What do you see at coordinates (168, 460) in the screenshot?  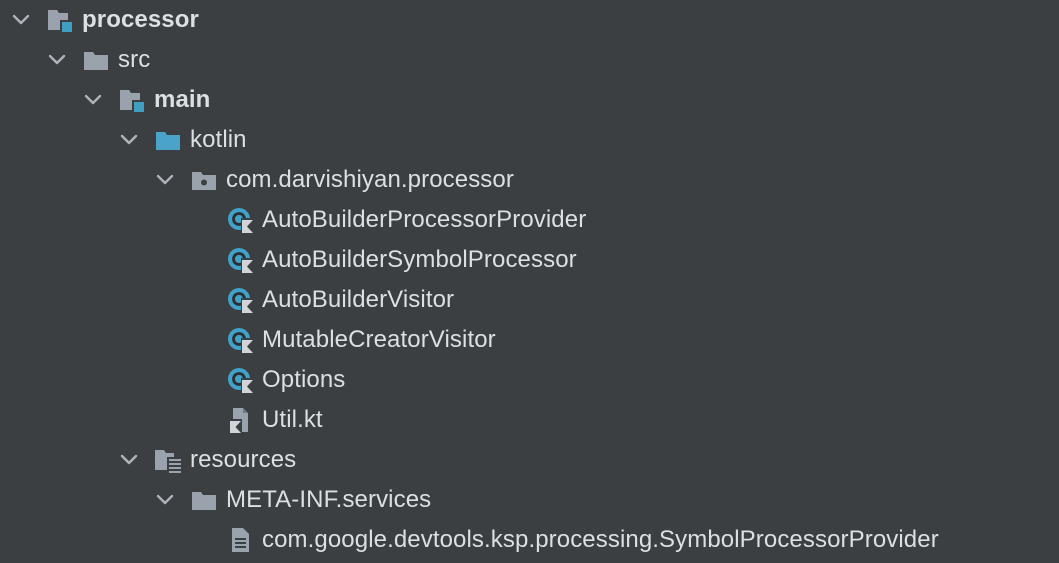 I see `resources-folder-icon` at bounding box center [168, 460].